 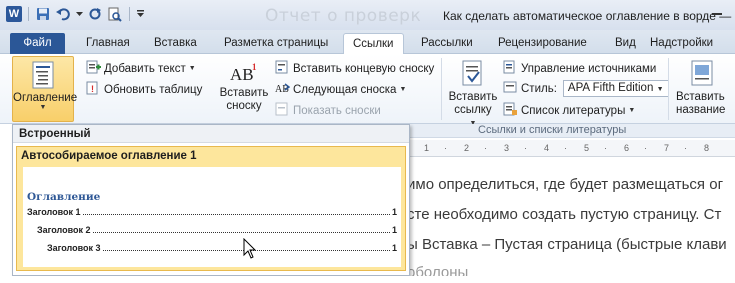 What do you see at coordinates (109, 156) in the screenshot?
I see `gallery-item-title: Автособираемое оглавление 1` at bounding box center [109, 156].